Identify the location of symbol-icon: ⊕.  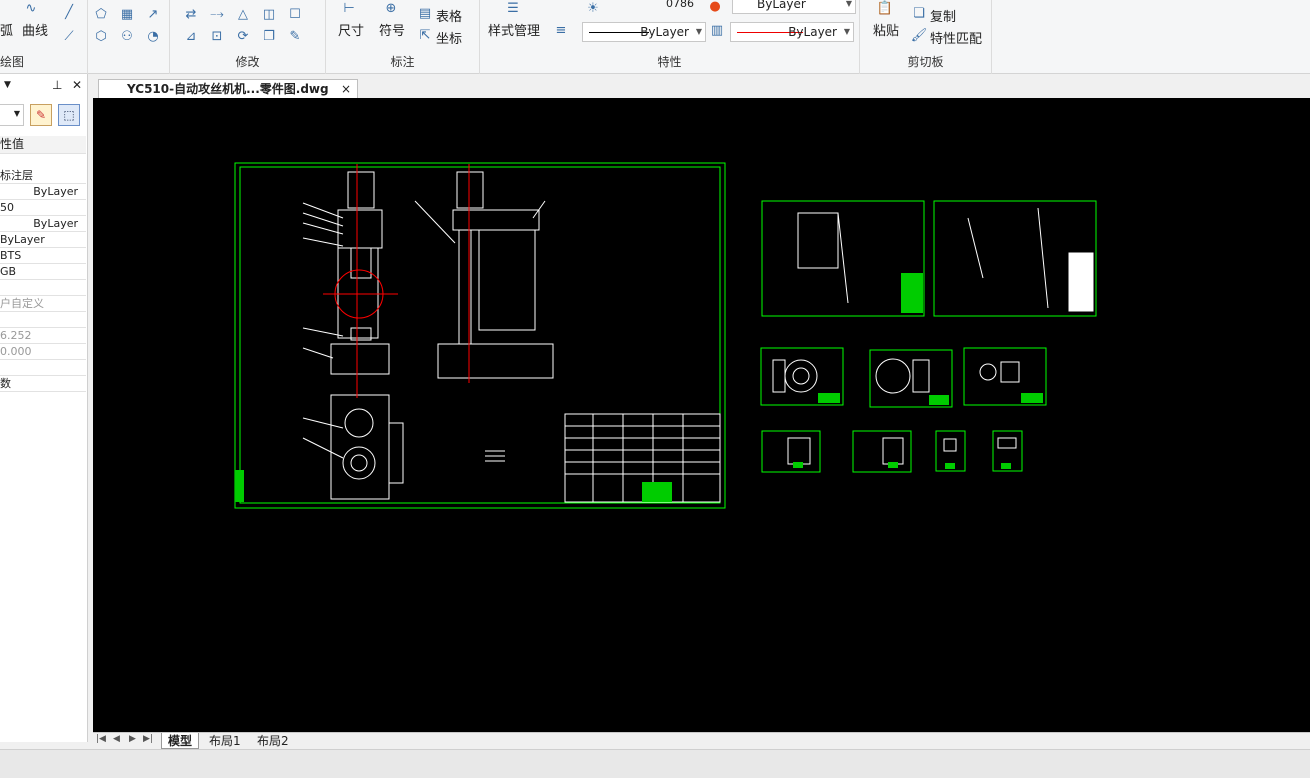
(391, 9).